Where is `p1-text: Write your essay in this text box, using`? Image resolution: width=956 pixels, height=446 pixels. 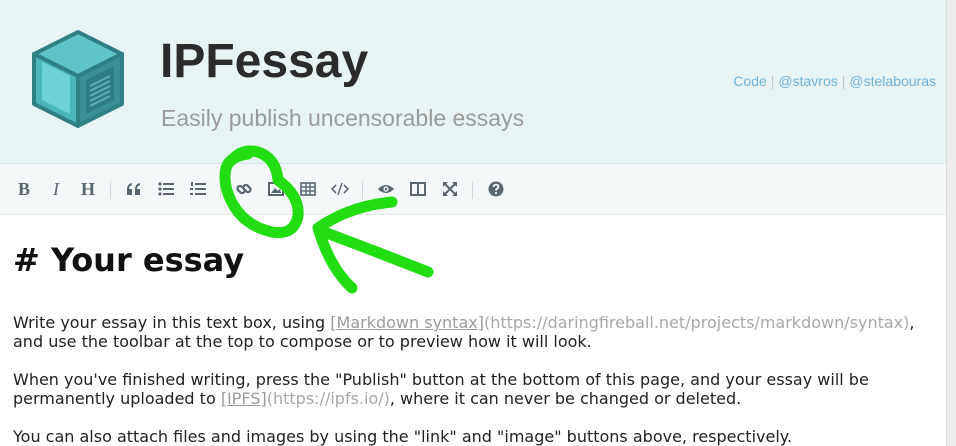 p1-text: Write your essay in this text box, using is located at coordinates (172, 322).